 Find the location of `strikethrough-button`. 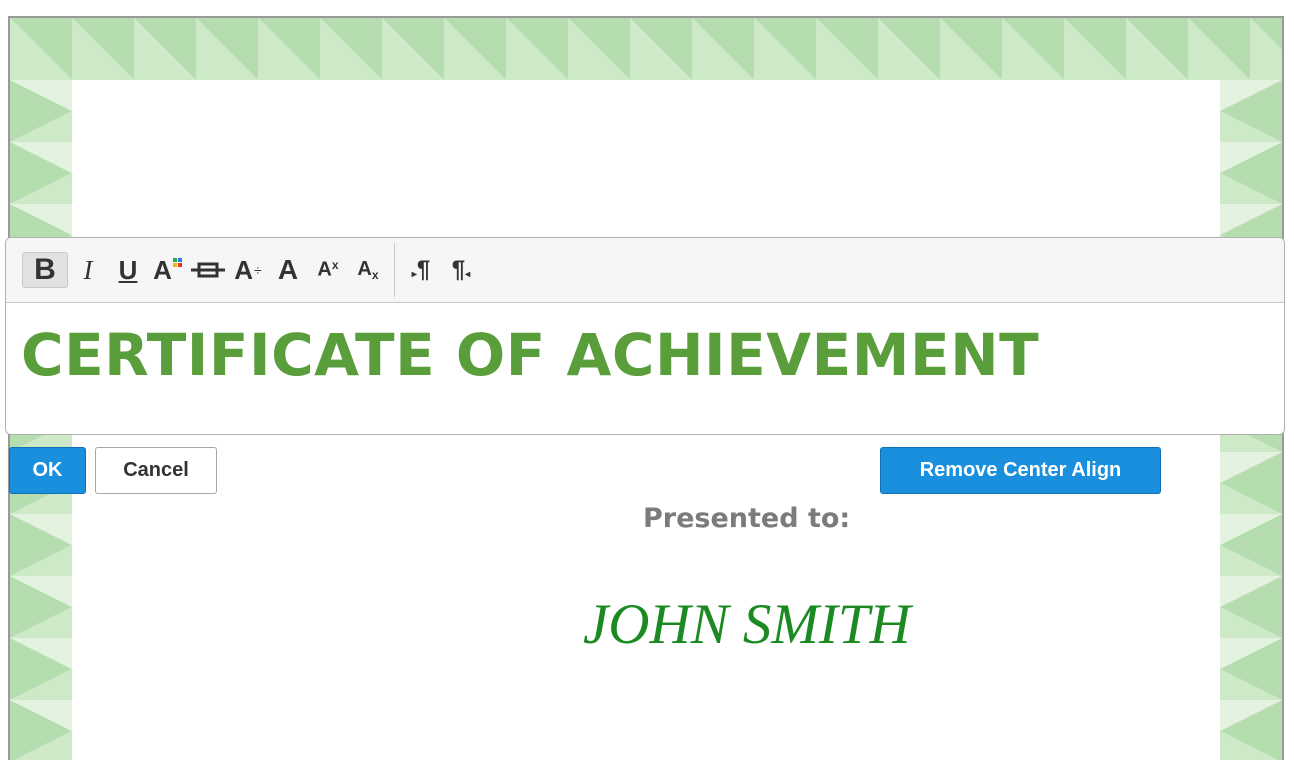

strikethrough-button is located at coordinates (208, 270).